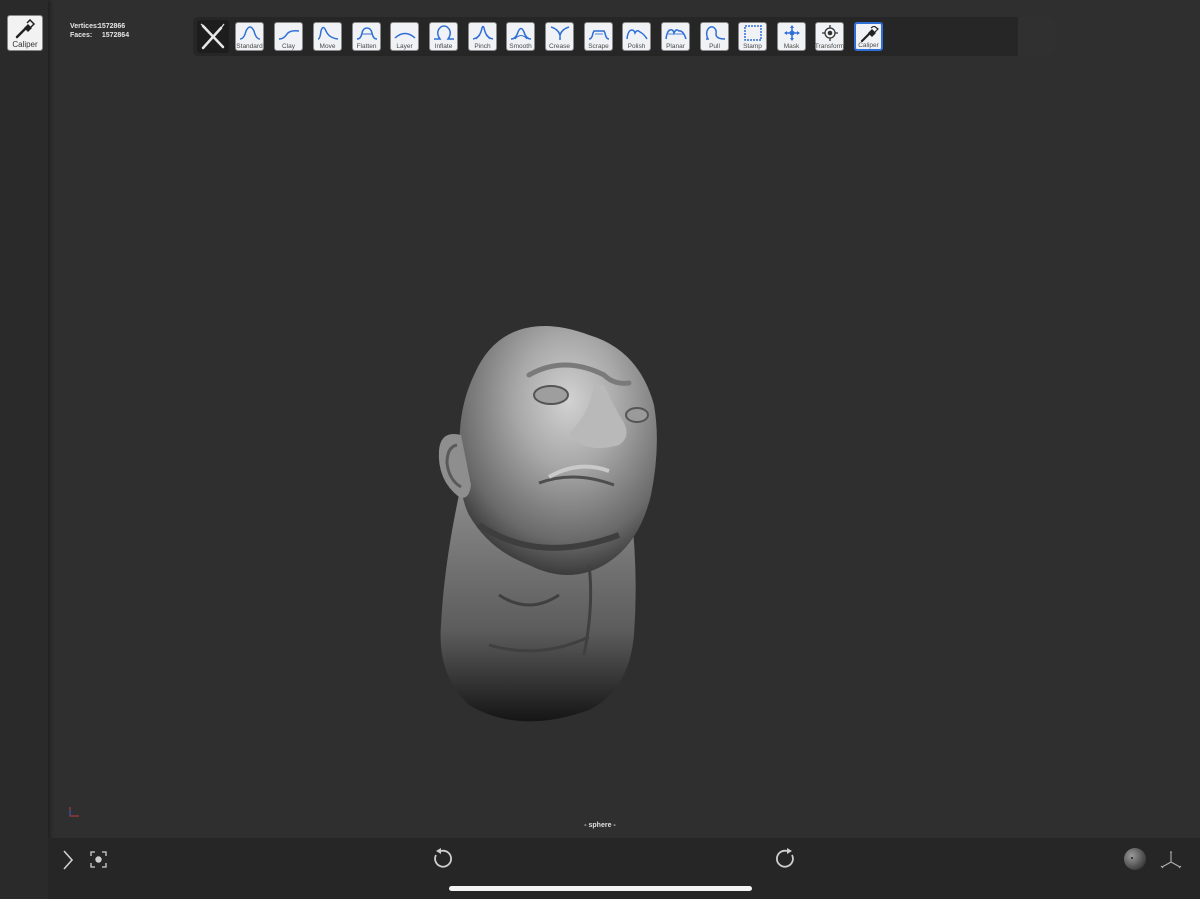 The image size is (1200, 899). Describe the element at coordinates (868, 45) in the screenshot. I see `tool-label: Caliper` at that location.